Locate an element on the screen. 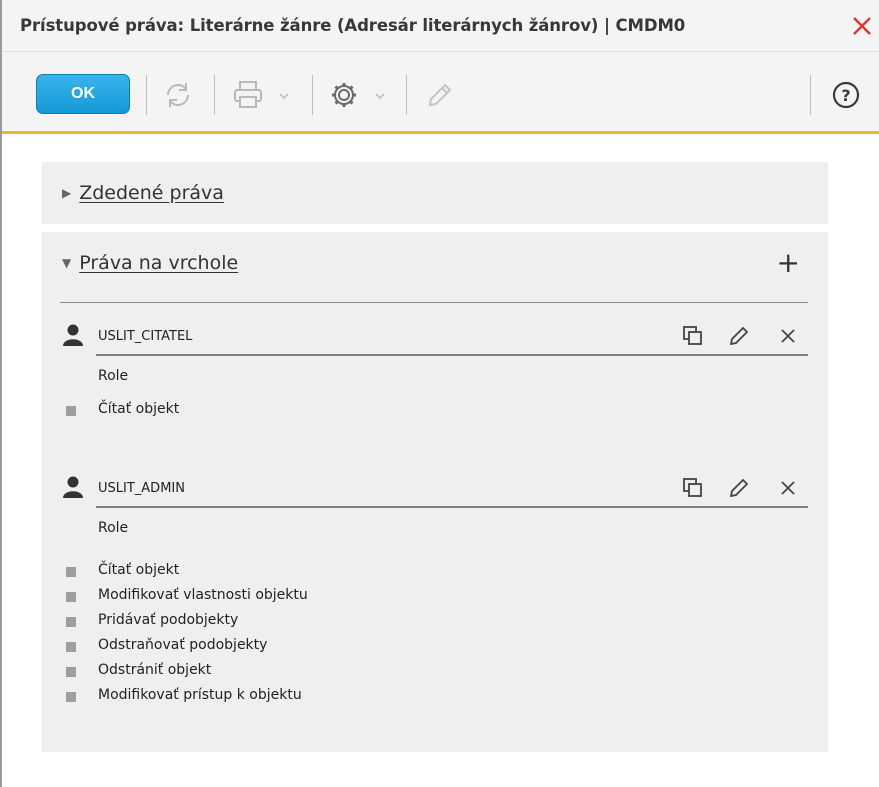 Image resolution: width=879 pixels, height=787 pixels. permission-item: Odstrániť objekt is located at coordinates (155, 670).